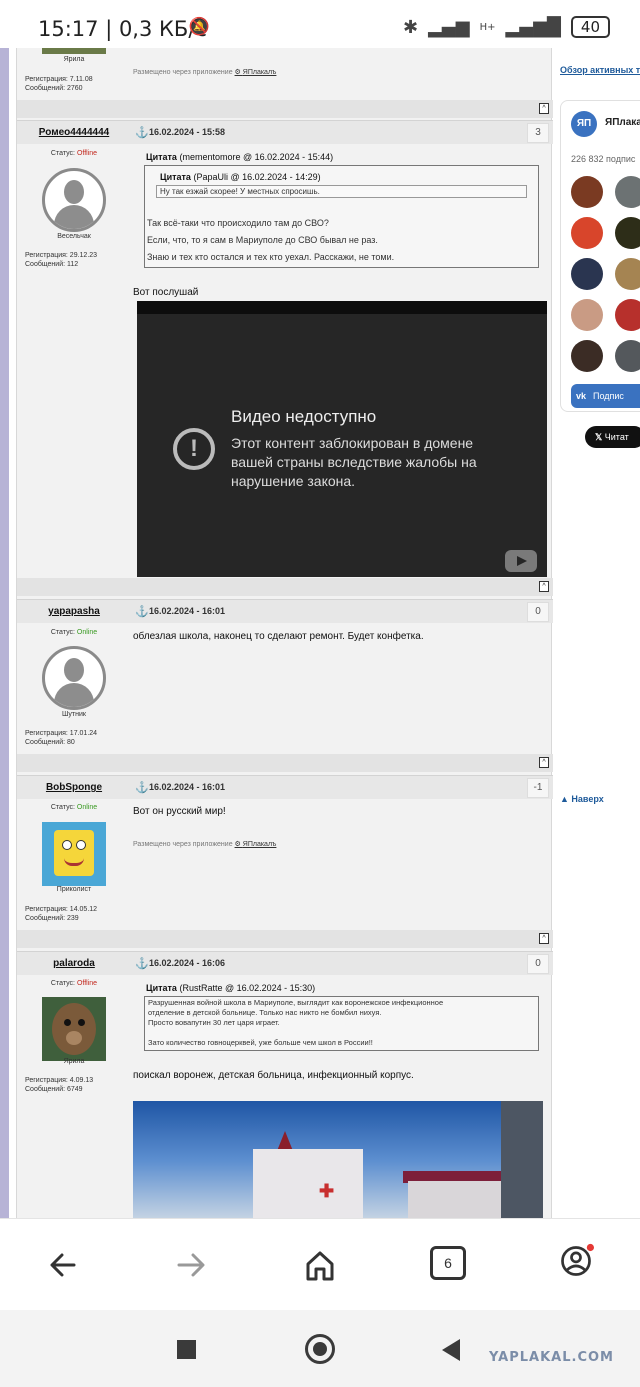  I want to click on status-value: Online, so click(87, 807).